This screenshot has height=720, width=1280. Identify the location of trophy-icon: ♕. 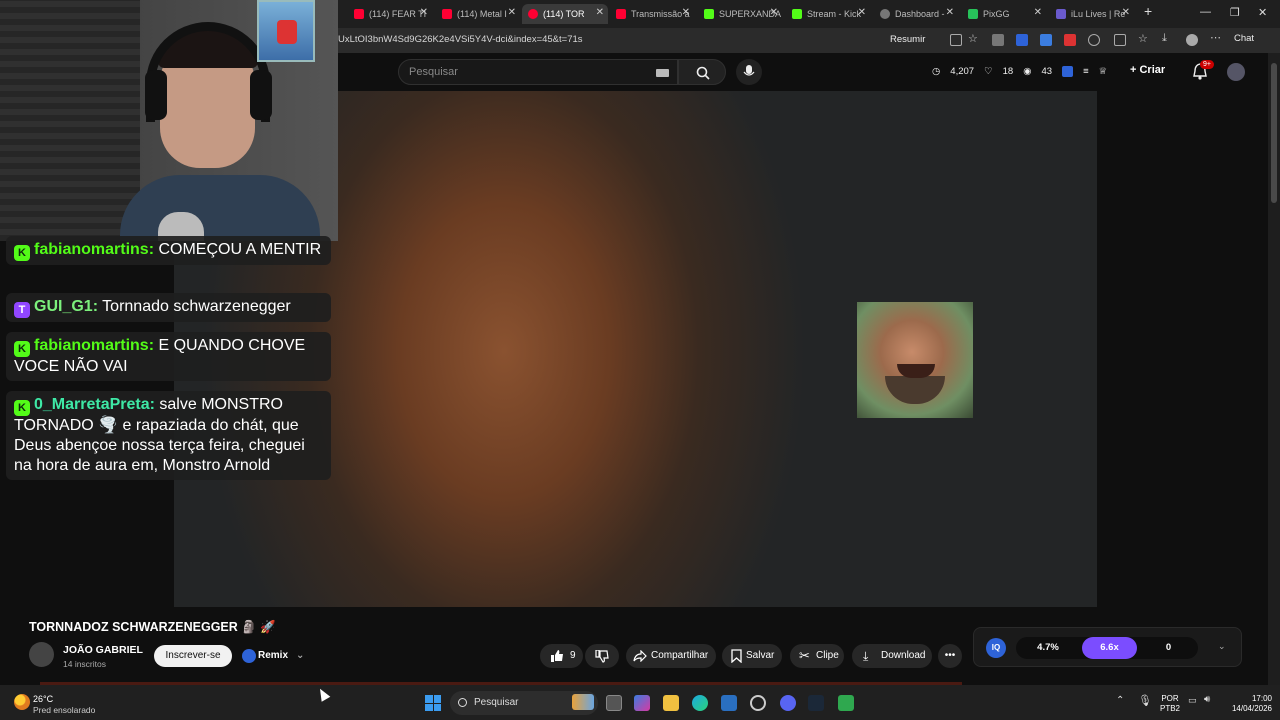
(1103, 71).